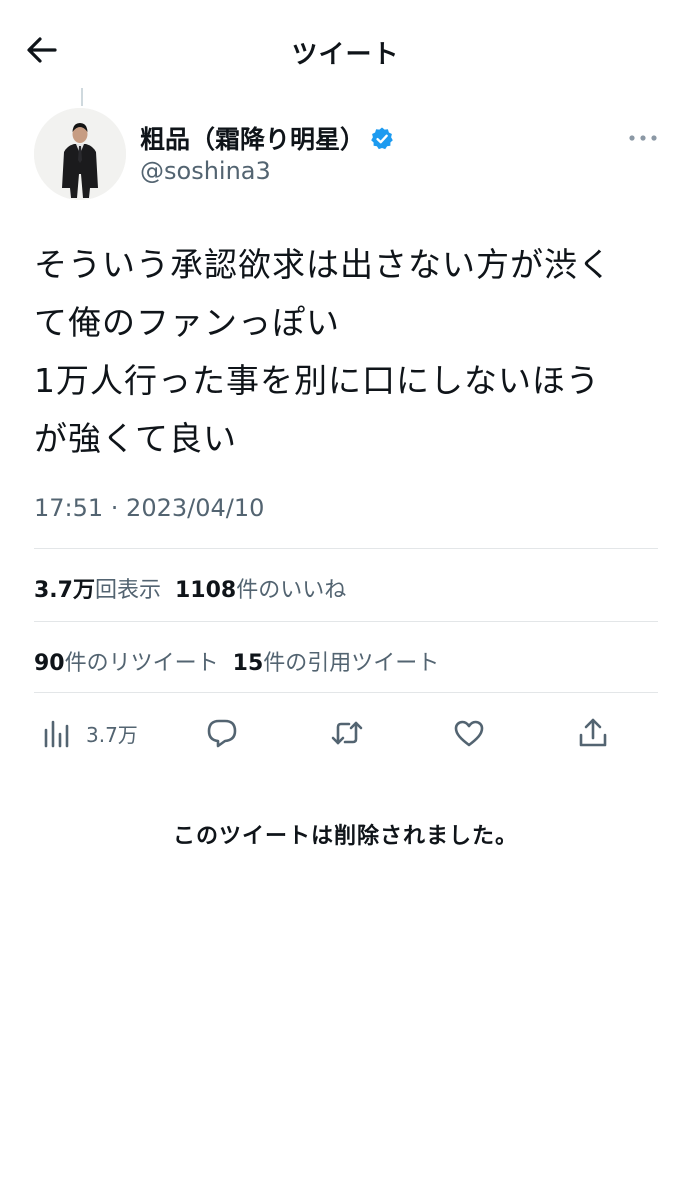 The width and height of the screenshot is (691, 1200). I want to click on retweet-button, so click(347, 733).